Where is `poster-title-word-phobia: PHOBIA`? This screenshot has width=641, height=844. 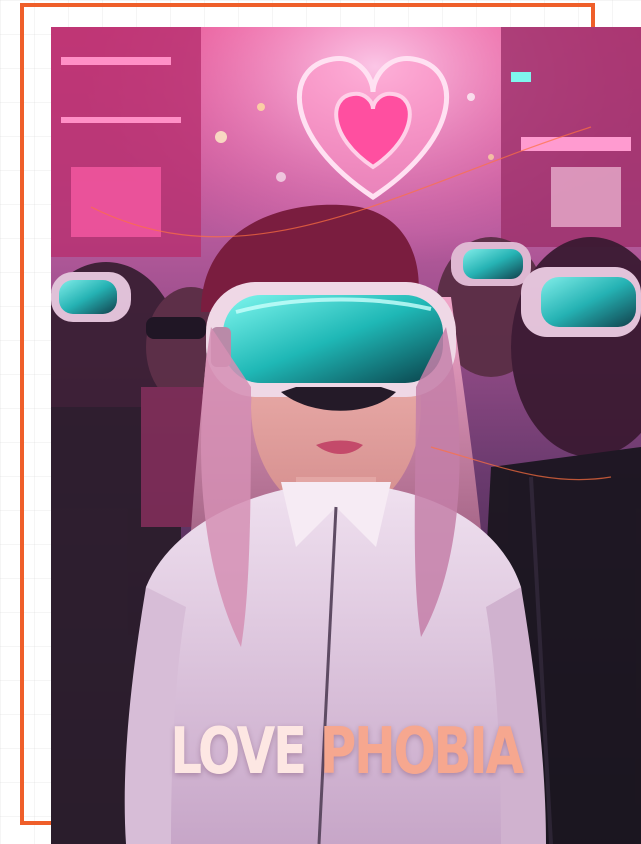 poster-title-word-phobia: PHOBIA is located at coordinates (421, 752).